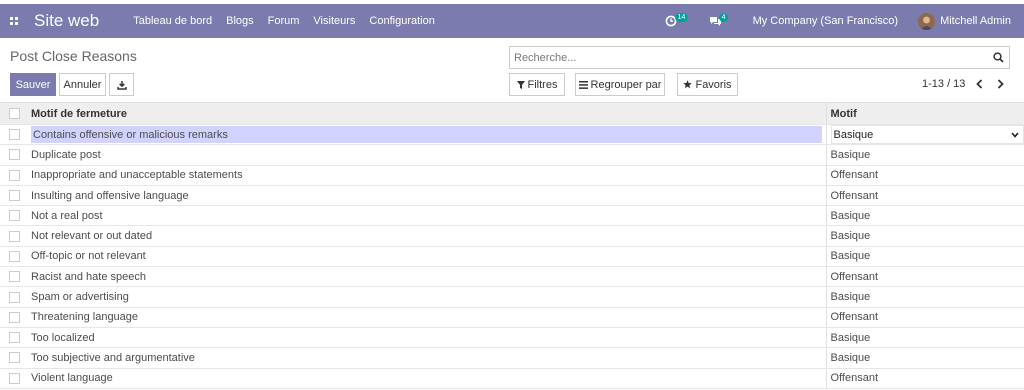 This screenshot has height=390, width=1024. I want to click on reason-name-input: Contains offensive or malicious remarks, so click(426, 135).